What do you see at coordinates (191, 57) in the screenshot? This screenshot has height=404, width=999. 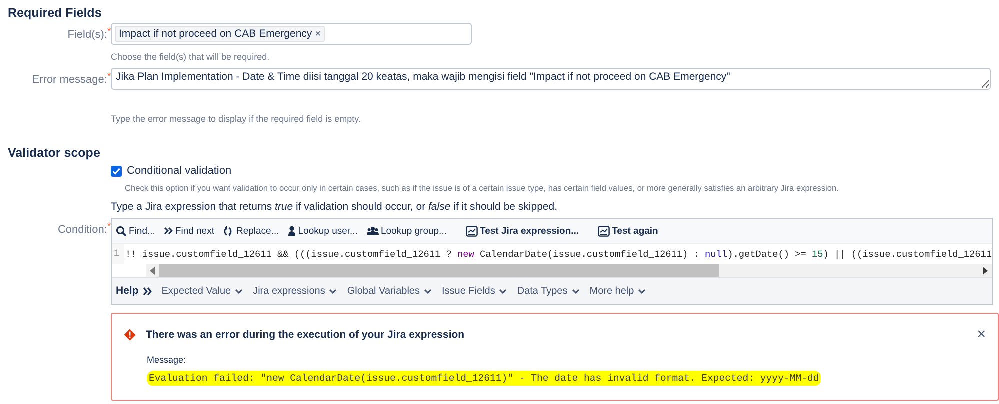 I see `help-text: Choose the field(s) that will be required.` at bounding box center [191, 57].